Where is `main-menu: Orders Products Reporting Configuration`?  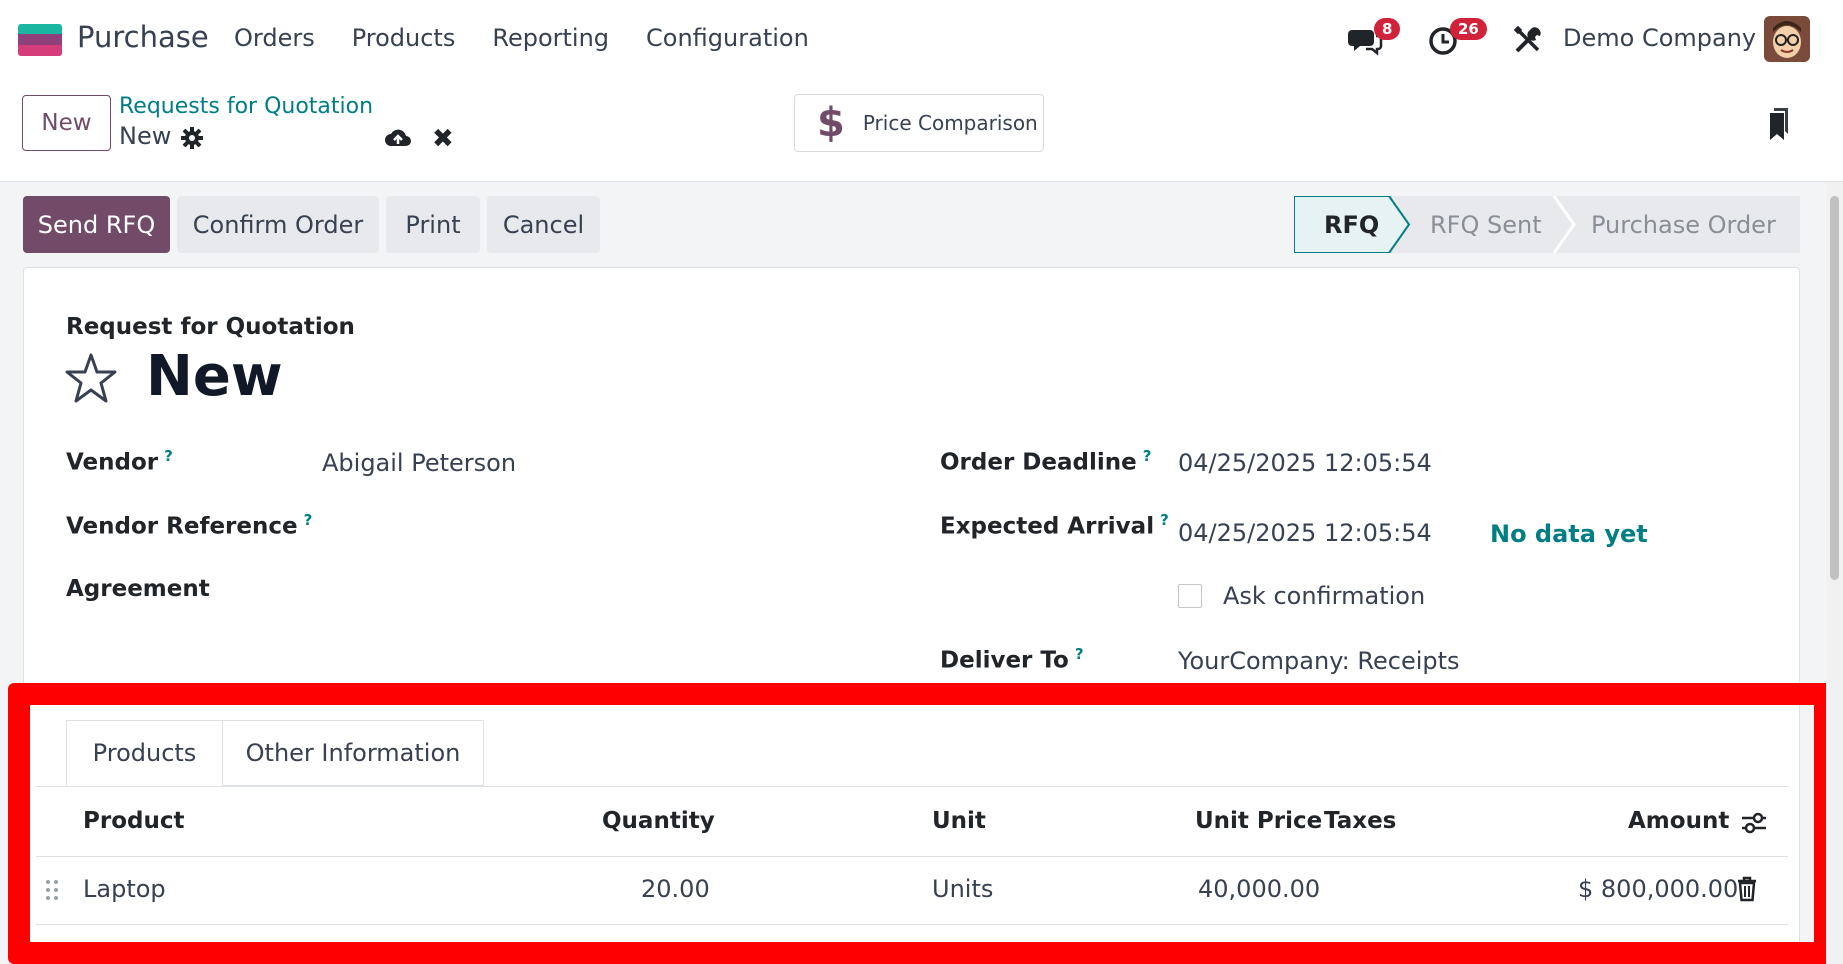 main-menu: Orders Products Reporting Configuration is located at coordinates (540, 38).